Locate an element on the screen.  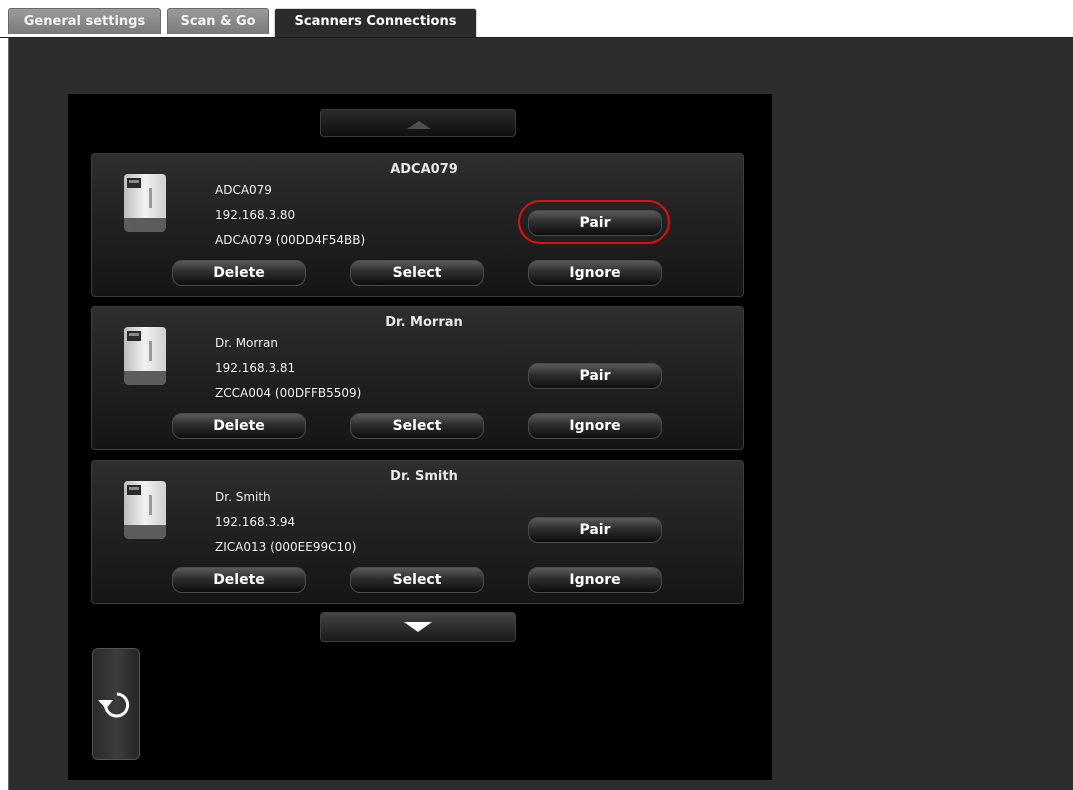
refresh-button is located at coordinates (116, 704).